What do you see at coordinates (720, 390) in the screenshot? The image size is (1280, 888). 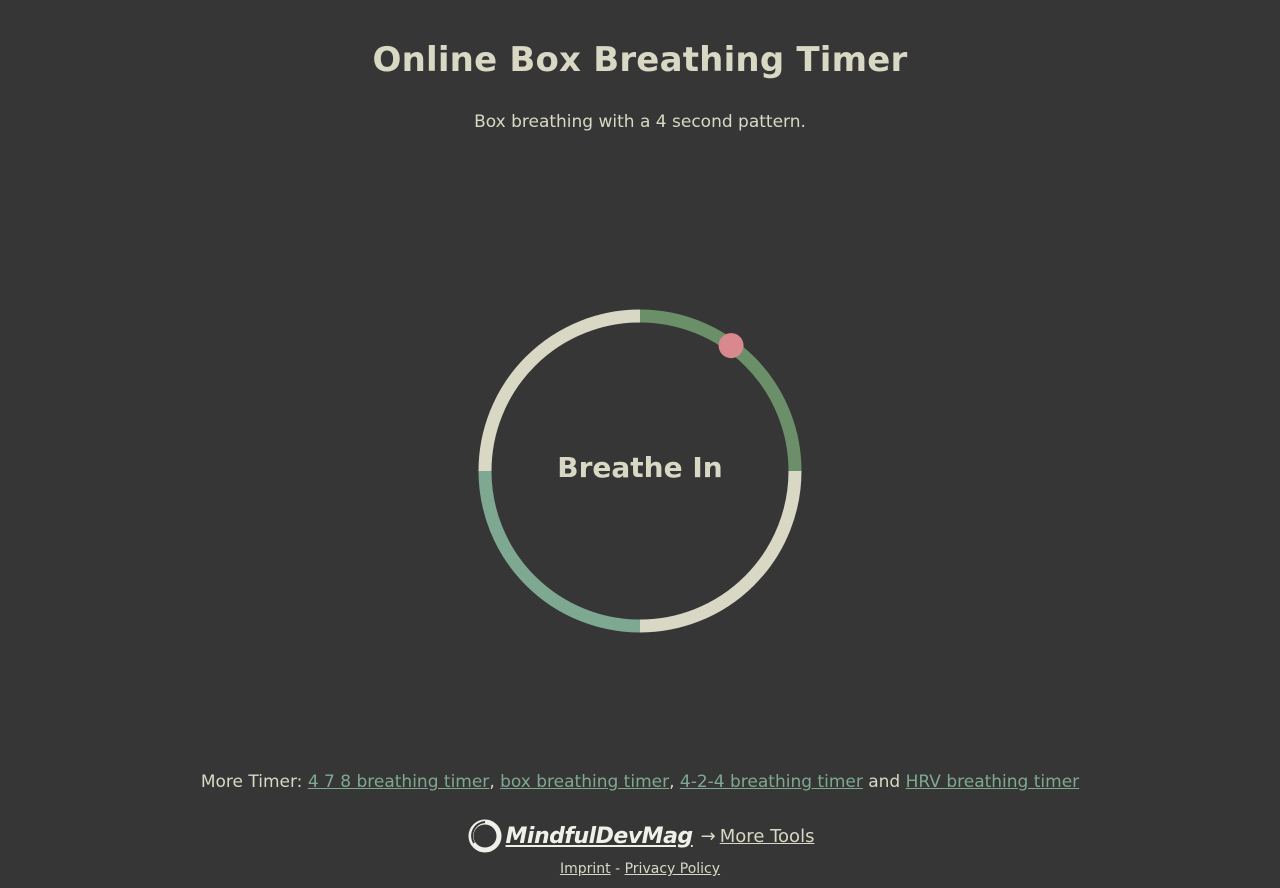 I see `ring-segment-top-right` at bounding box center [720, 390].